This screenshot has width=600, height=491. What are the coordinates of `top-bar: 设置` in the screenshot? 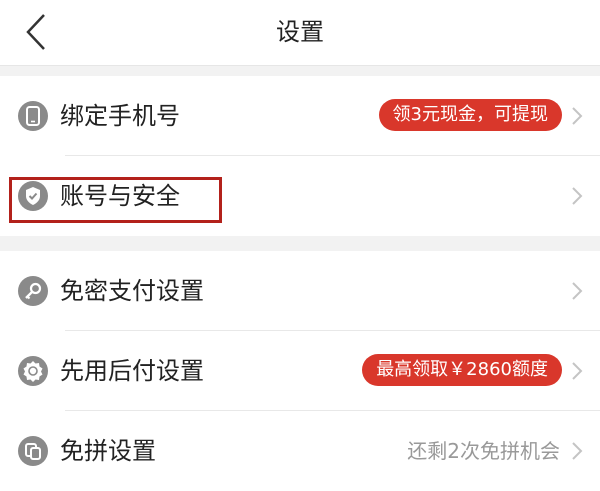 It's located at (300, 33).